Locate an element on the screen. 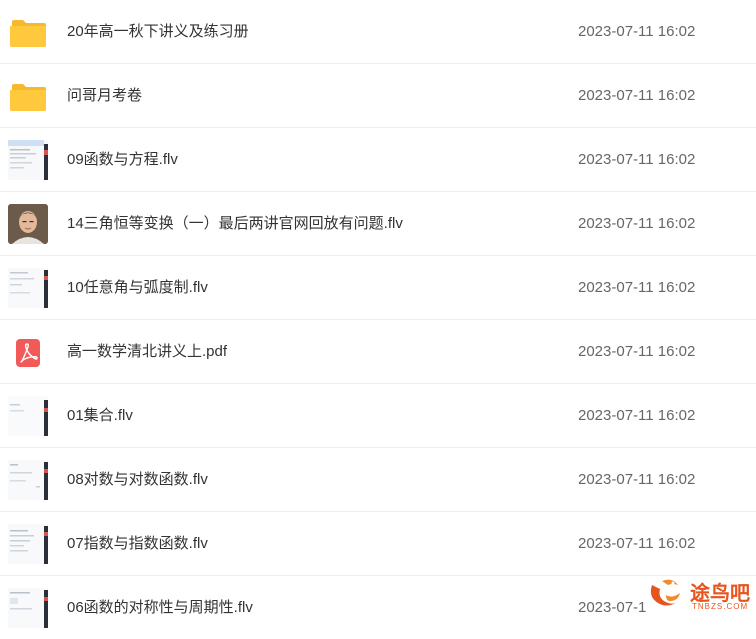 The image size is (756, 639). file-date: 2023-07-1 is located at coordinates (612, 607).